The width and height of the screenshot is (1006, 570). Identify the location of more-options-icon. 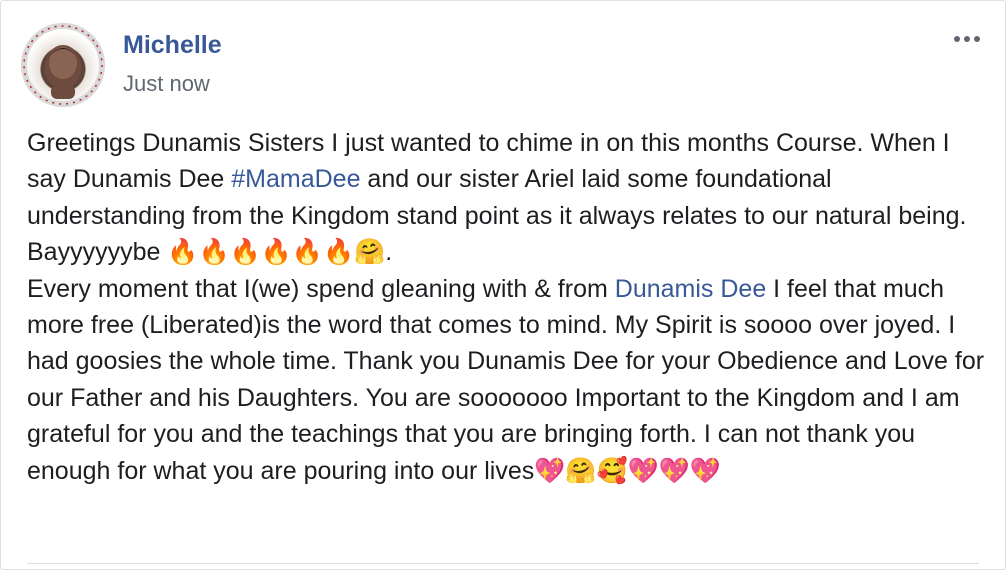
(967, 39).